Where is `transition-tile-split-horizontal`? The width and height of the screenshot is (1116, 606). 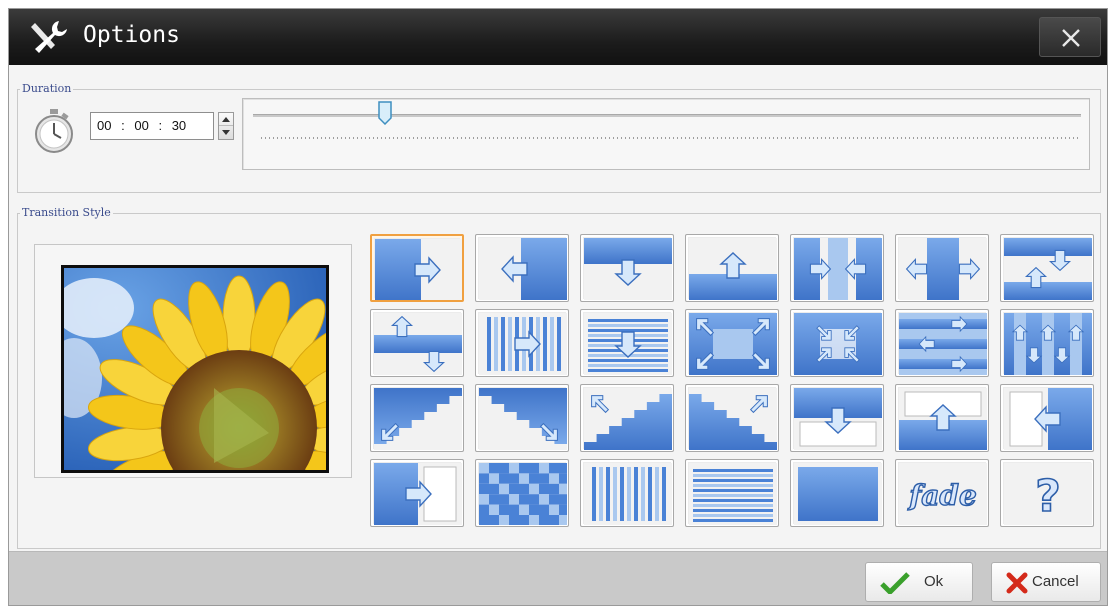
transition-tile-split-horizontal is located at coordinates (417, 343).